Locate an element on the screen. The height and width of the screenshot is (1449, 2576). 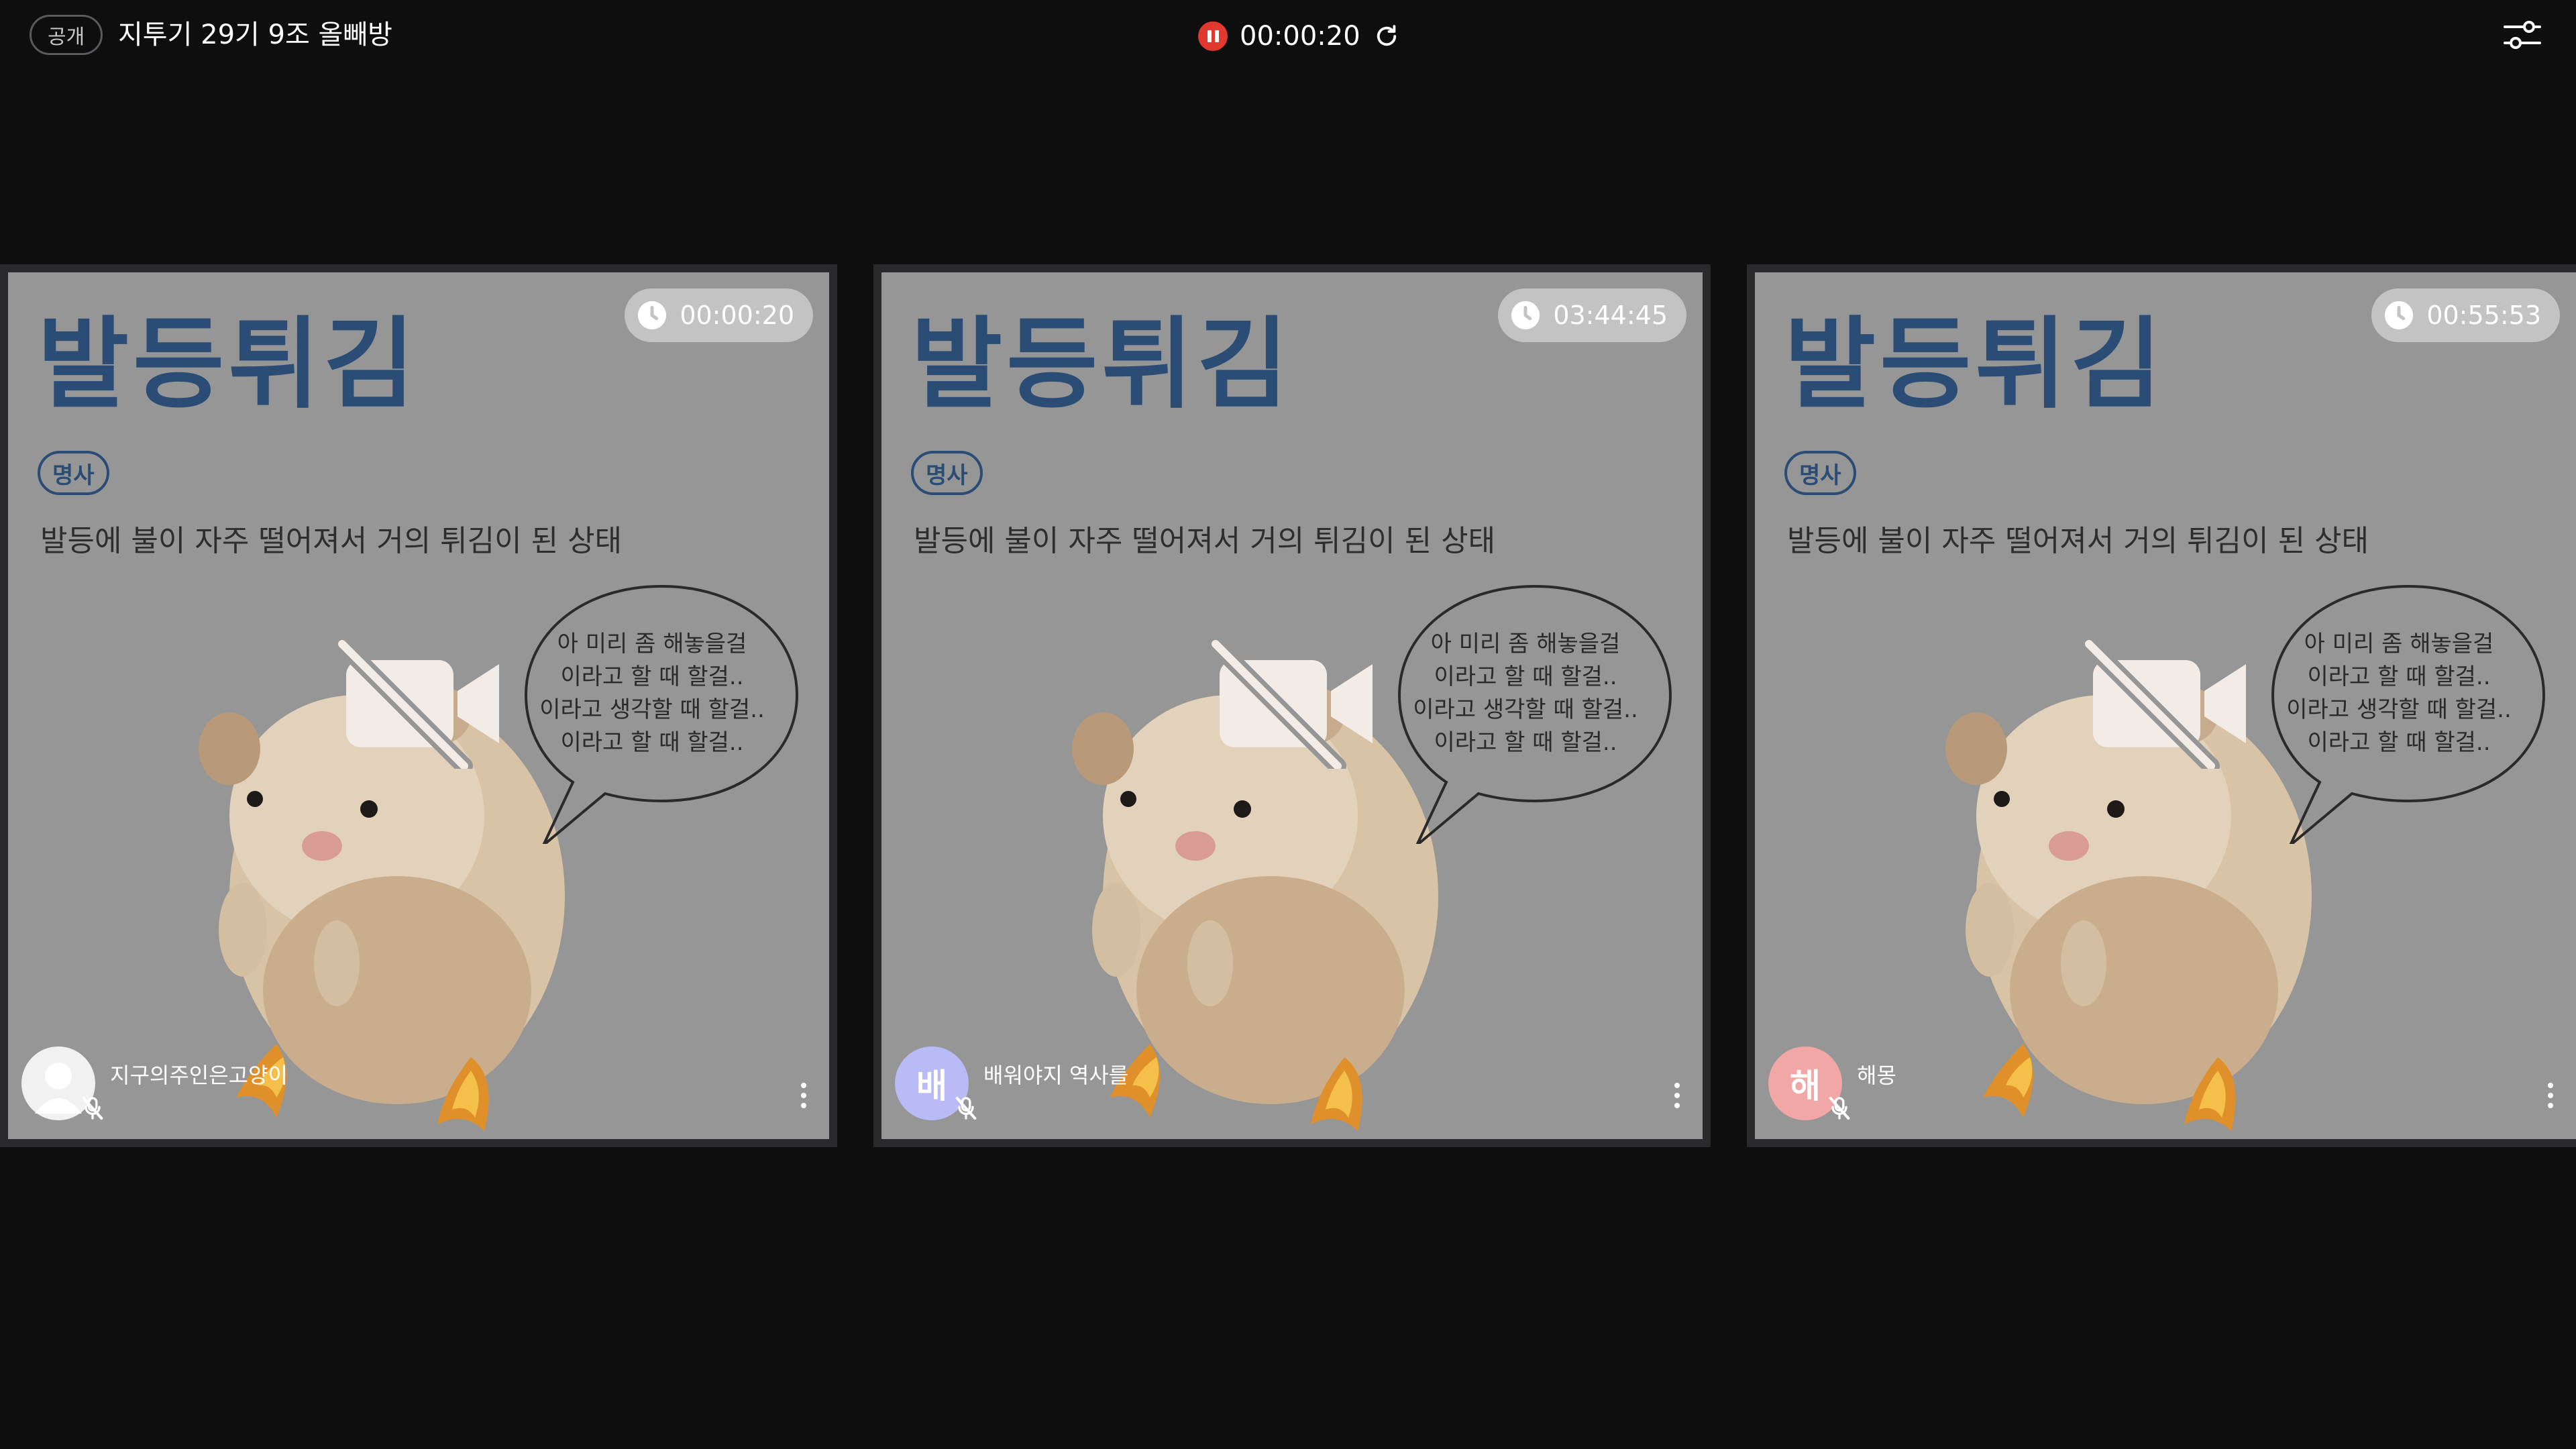
session-timer-group: 00:00:20 is located at coordinates (1299, 36).